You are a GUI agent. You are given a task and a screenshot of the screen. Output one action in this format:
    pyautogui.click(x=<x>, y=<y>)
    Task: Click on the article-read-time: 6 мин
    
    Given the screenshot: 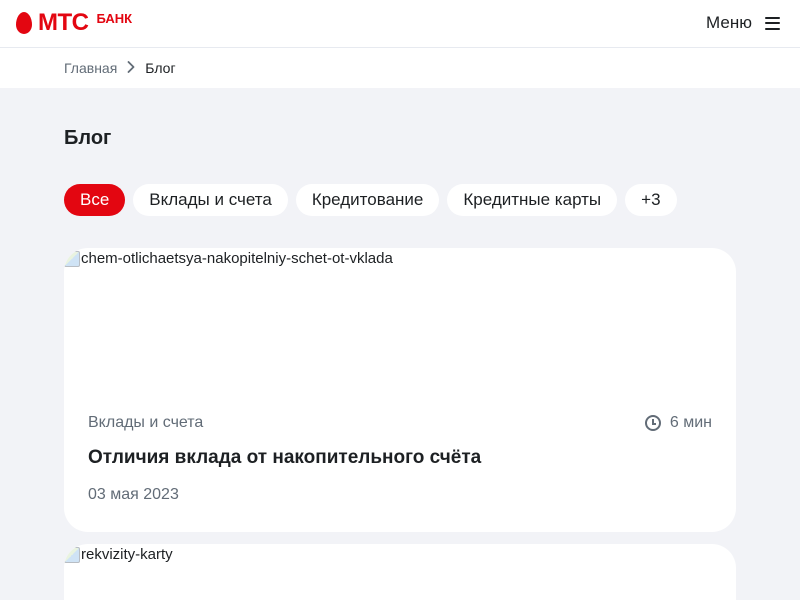 What is the action you would take?
    pyautogui.click(x=678, y=423)
    